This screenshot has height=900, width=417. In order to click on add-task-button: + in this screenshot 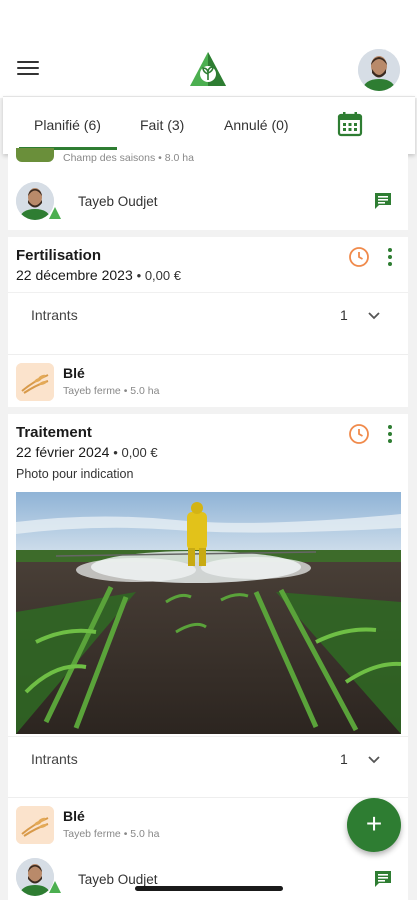, I will do `click(374, 825)`.